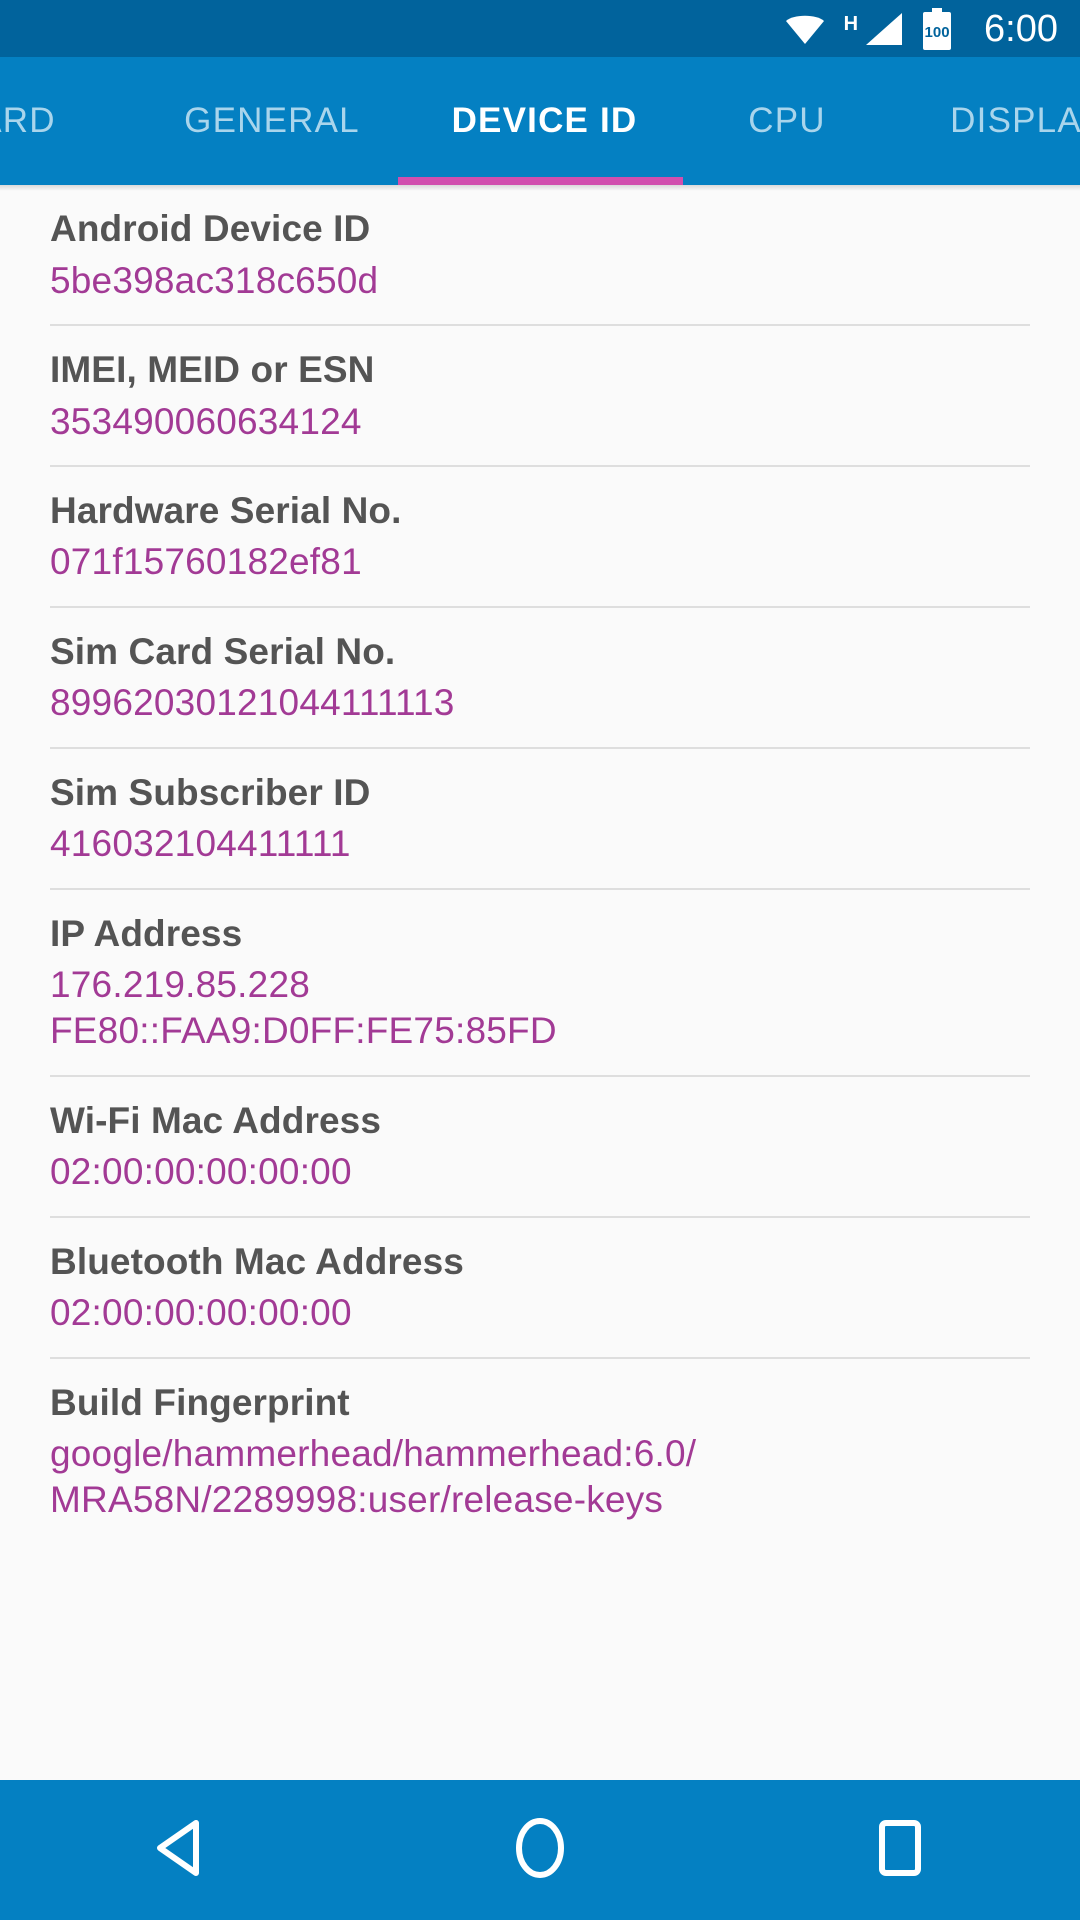 The width and height of the screenshot is (1080, 1920). I want to click on row-value: 176.219.85.228 FE80::FAA9:D0FF:FE75:85FD, so click(540, 1008).